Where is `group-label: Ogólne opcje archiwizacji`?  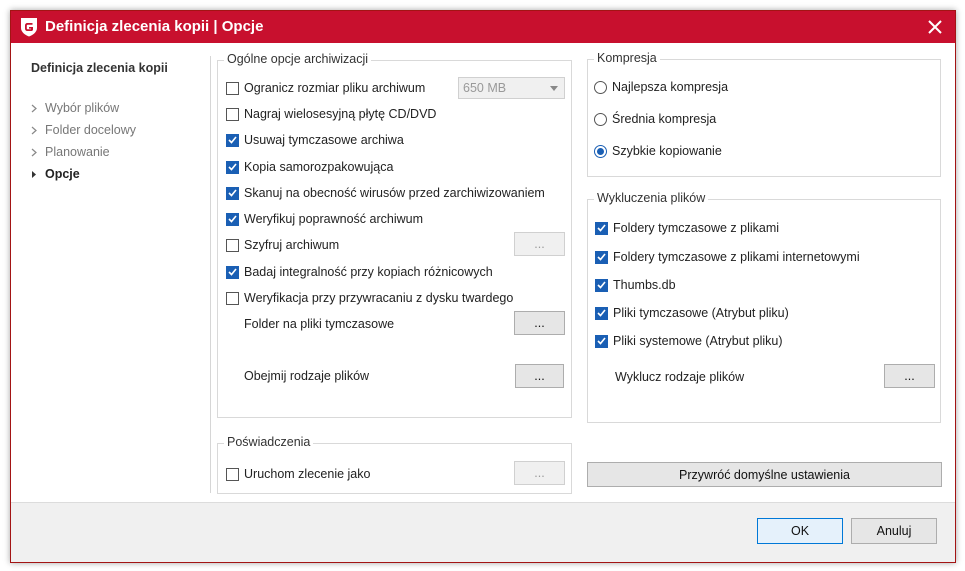 group-label: Ogólne opcje archiwizacji is located at coordinates (298, 59).